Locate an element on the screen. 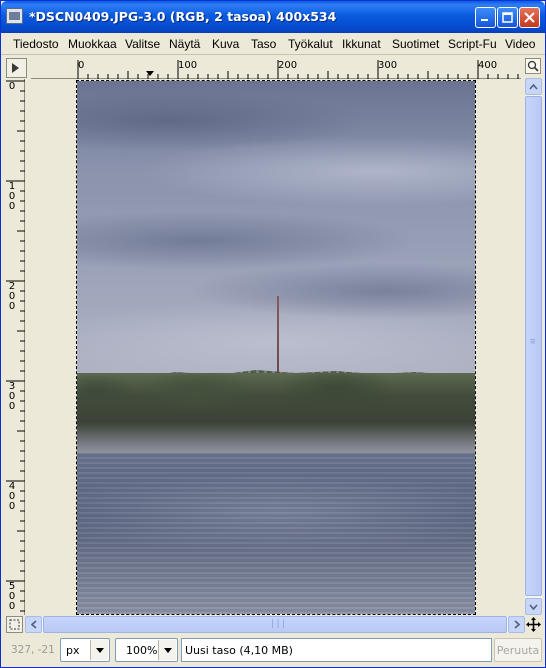 This screenshot has width=546, height=668. close-icon is located at coordinates (529, 17).